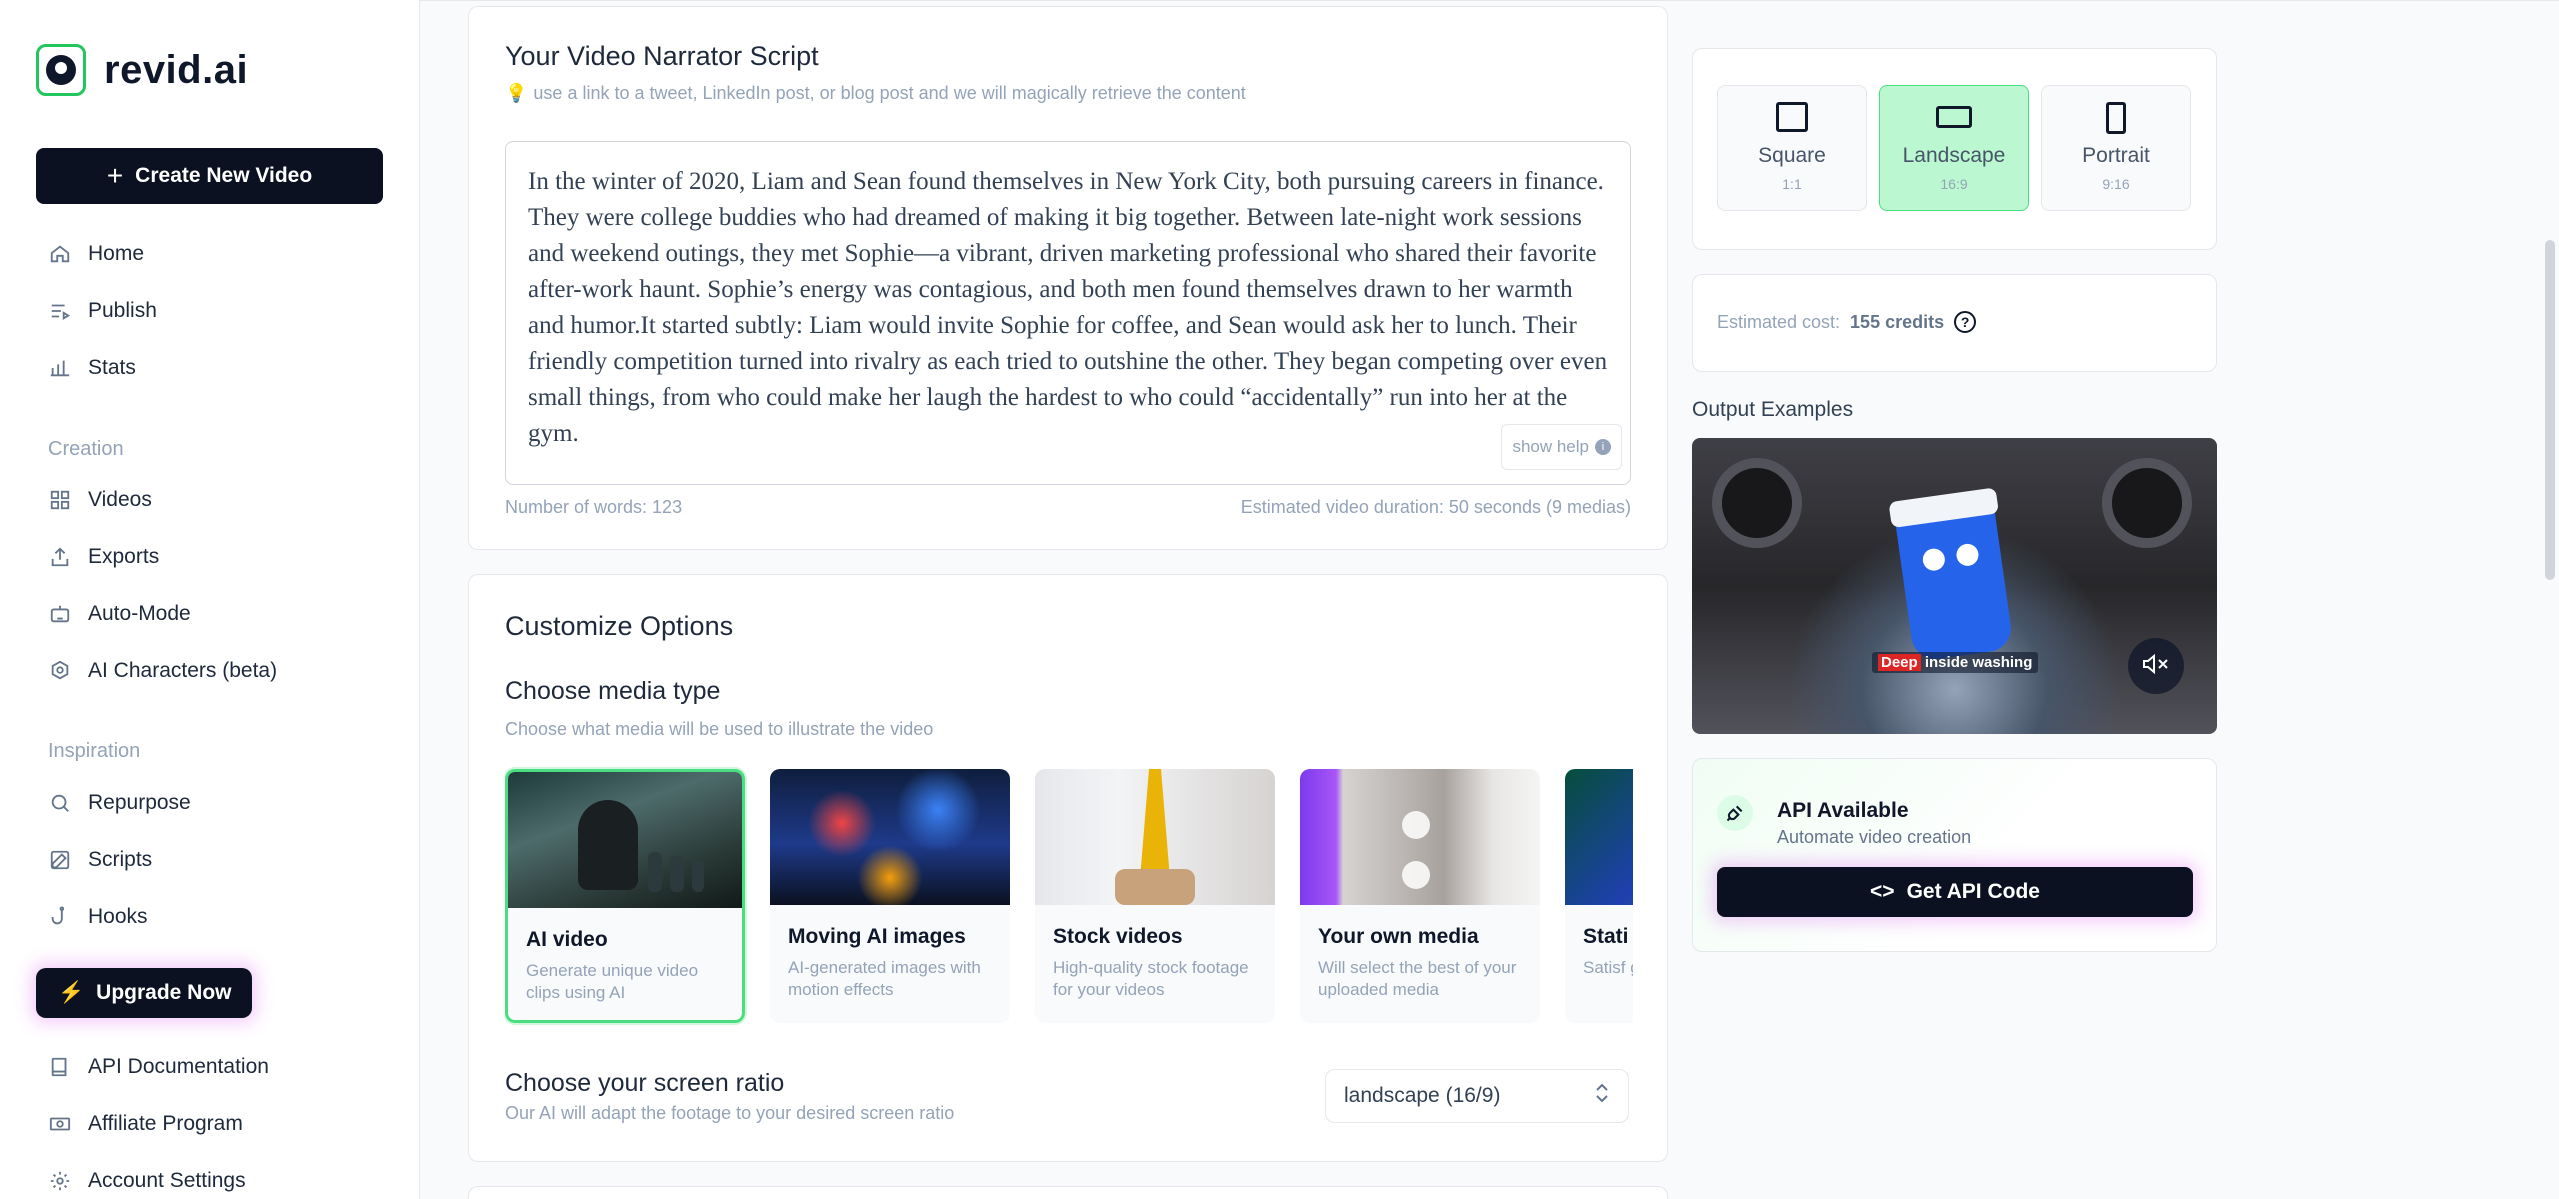  I want to click on stock-videos-thumbnail, so click(1155, 837).